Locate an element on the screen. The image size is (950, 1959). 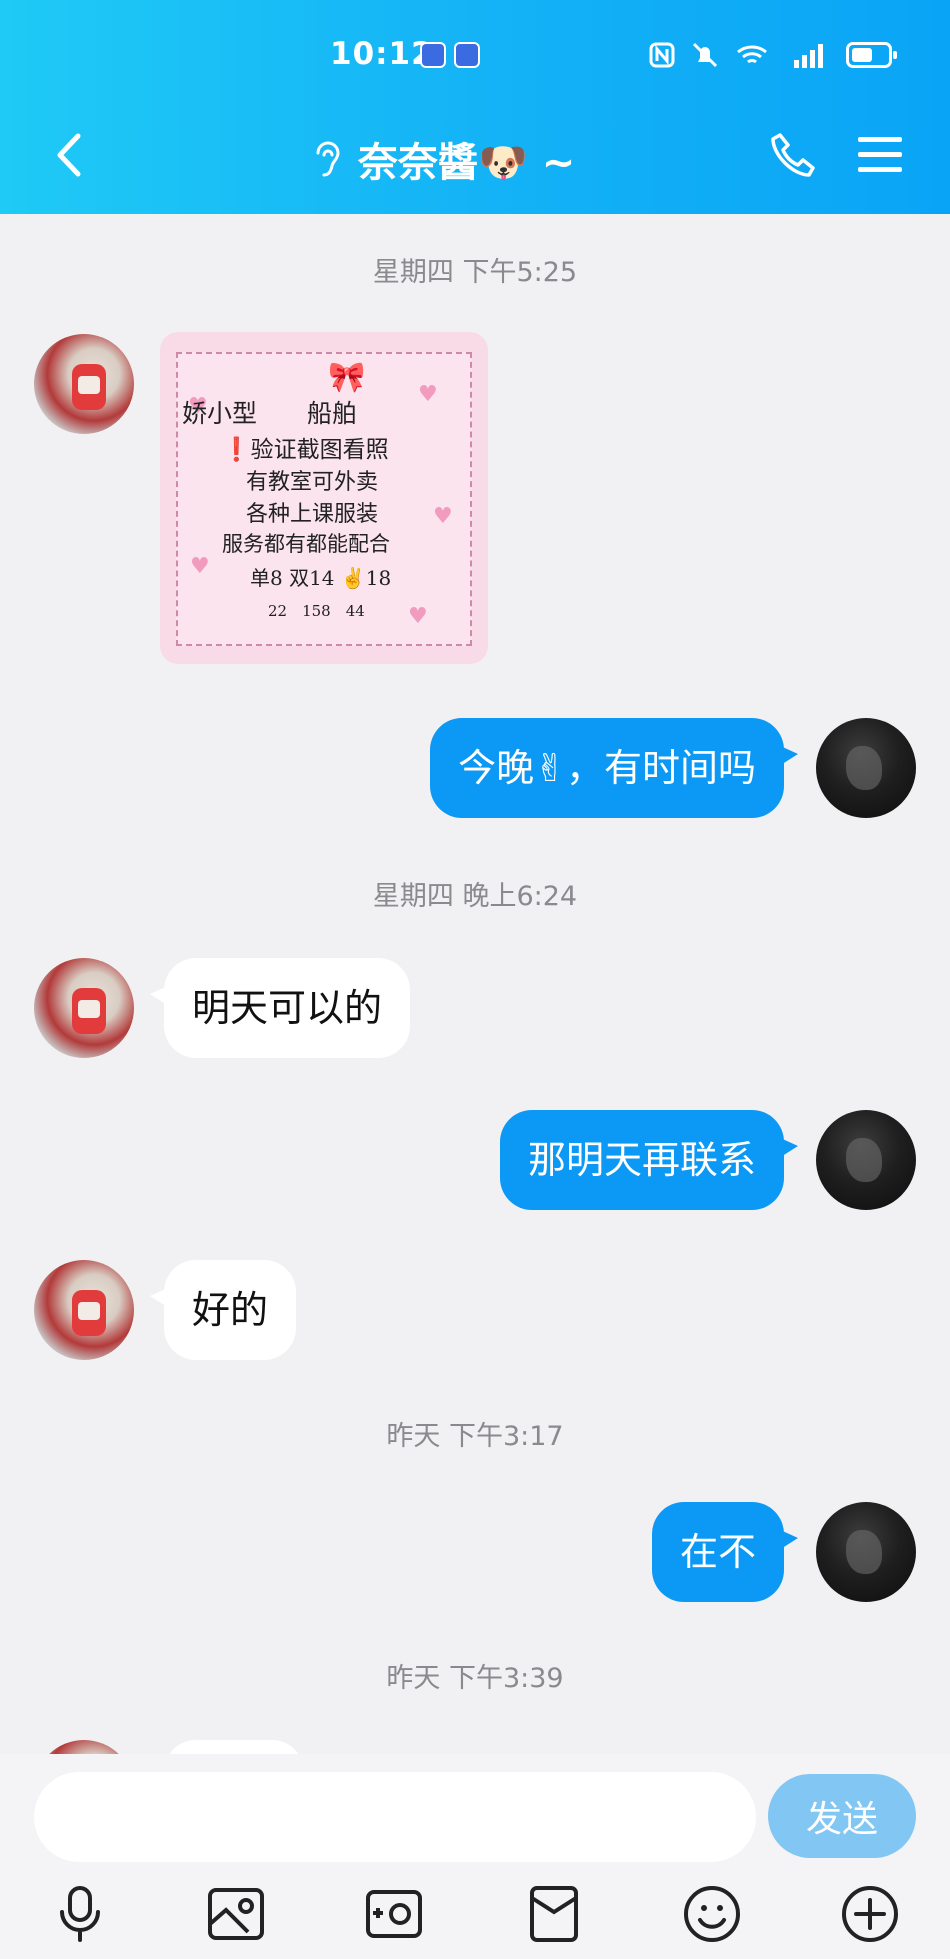
status-bar: 10:12 is located at coordinates (475, 55).